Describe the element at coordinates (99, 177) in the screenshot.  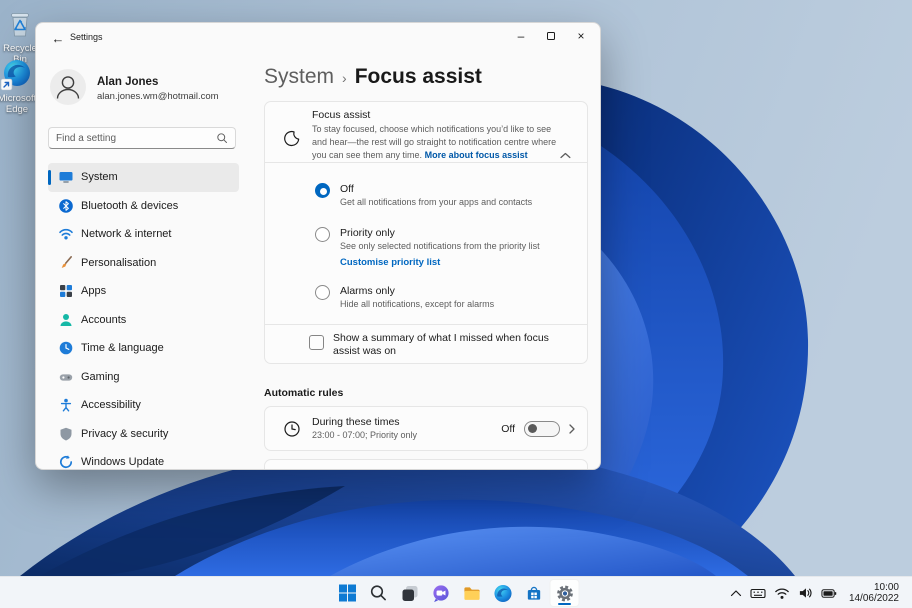
I see `sidebar-item-label: System` at that location.